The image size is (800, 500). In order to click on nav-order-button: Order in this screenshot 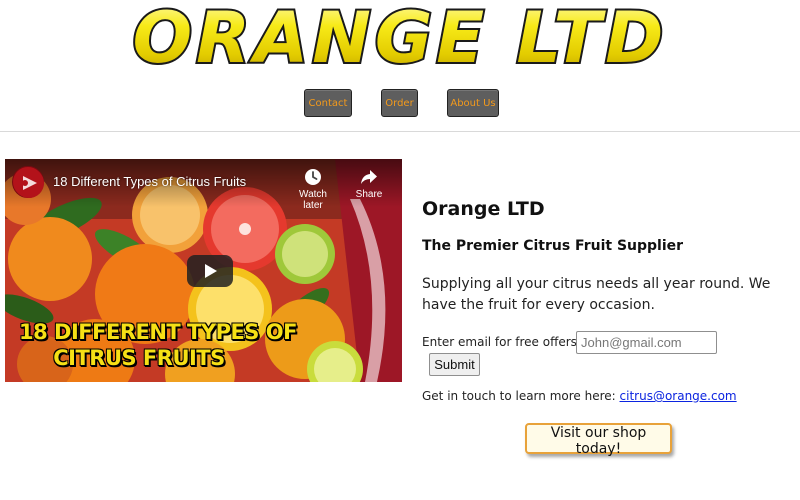, I will do `click(399, 103)`.